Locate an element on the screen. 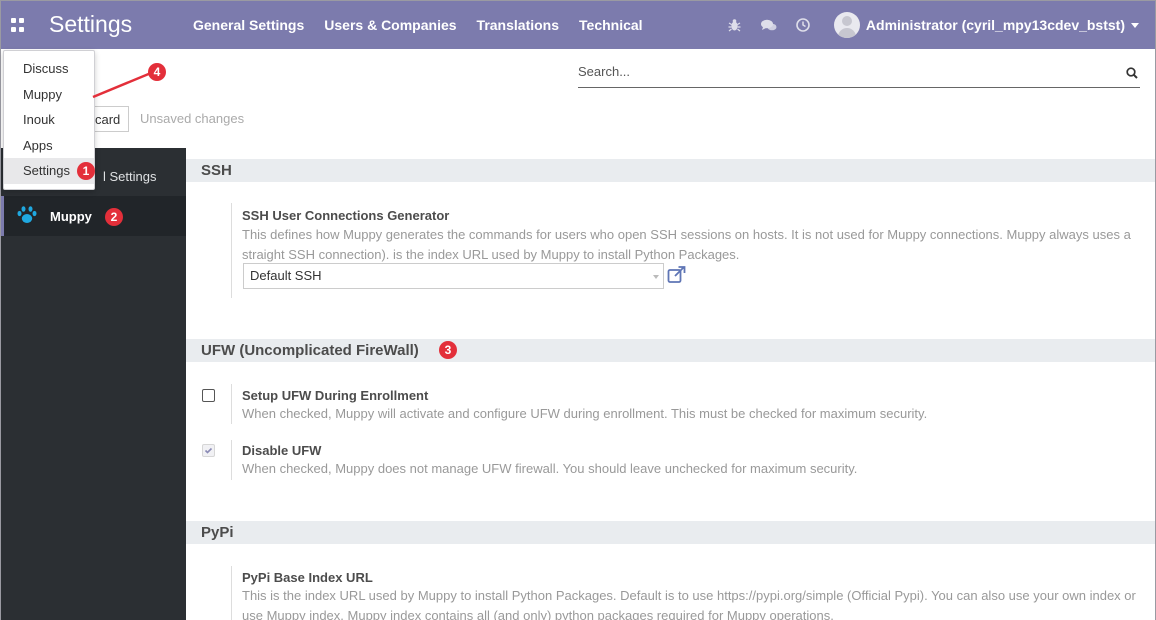 The height and width of the screenshot is (620, 1156). disable-ufw-checkbox is located at coordinates (208, 450).